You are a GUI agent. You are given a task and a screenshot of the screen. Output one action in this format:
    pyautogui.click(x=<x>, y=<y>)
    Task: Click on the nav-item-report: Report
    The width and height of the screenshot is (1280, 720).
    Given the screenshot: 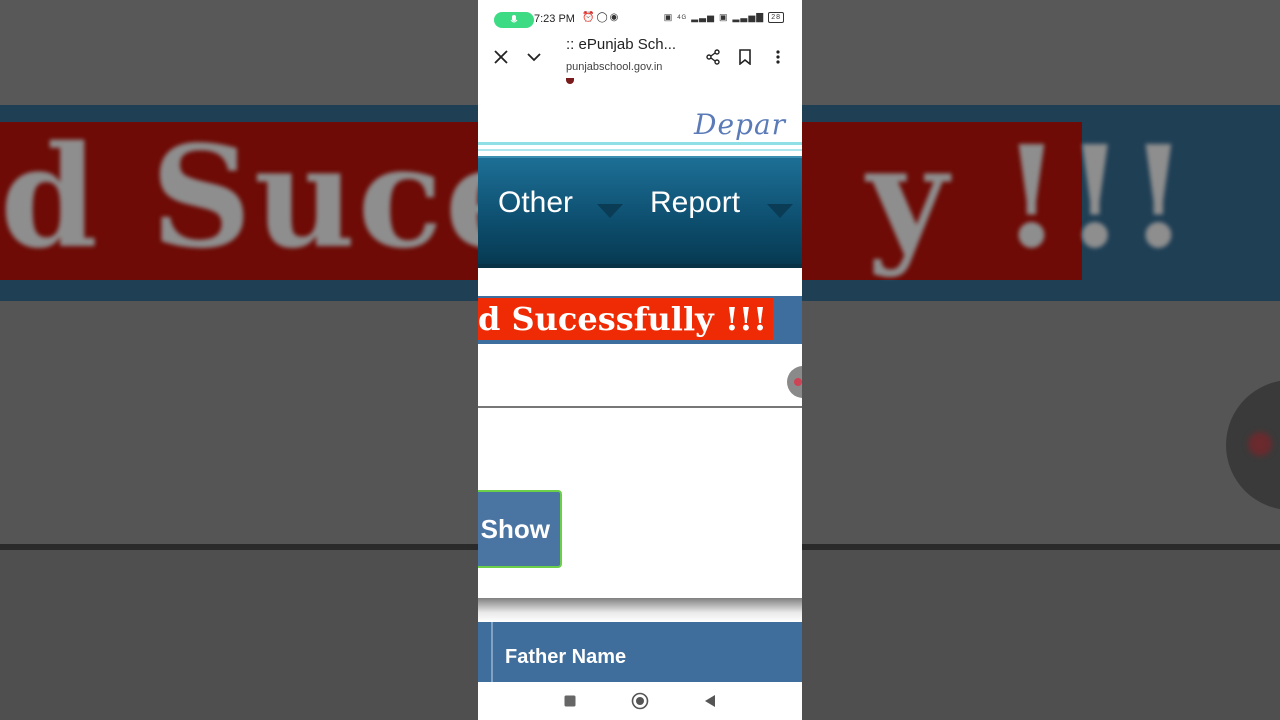 What is the action you would take?
    pyautogui.click(x=695, y=203)
    